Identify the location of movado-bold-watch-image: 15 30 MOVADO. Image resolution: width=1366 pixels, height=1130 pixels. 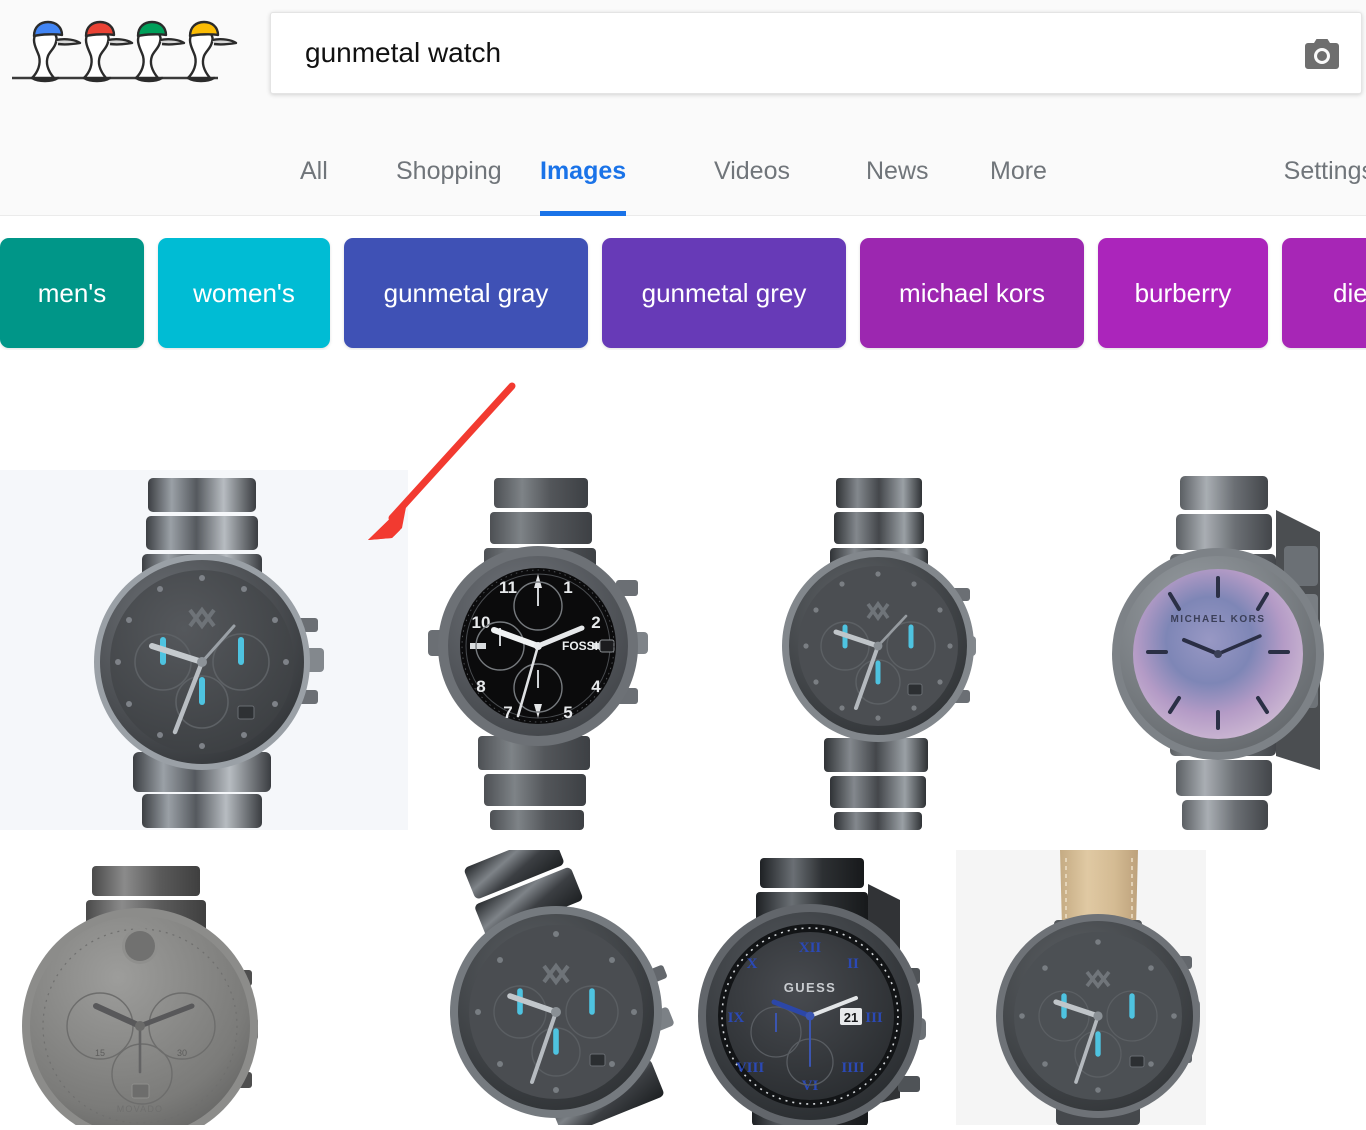
(140, 995).